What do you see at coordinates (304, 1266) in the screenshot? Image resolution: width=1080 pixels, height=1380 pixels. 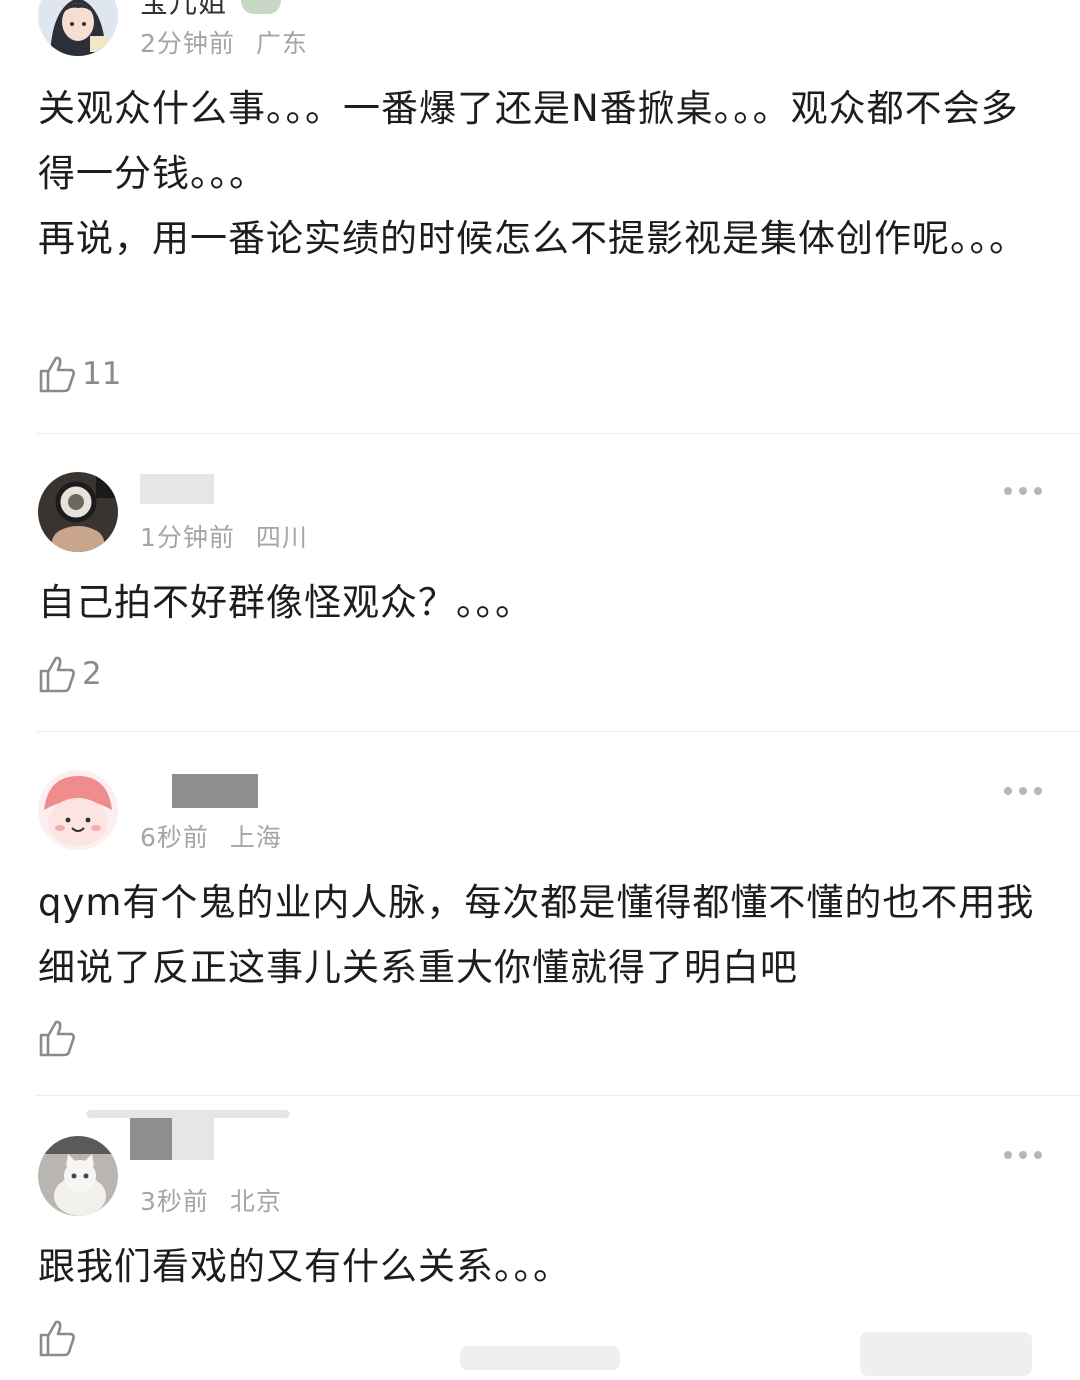 I see `comment-text: 跟我们看戏的又有什么关系。。。` at bounding box center [304, 1266].